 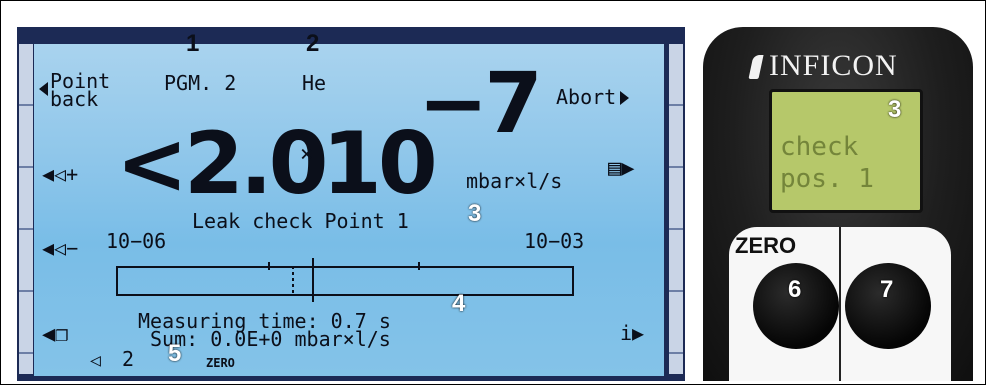 What do you see at coordinates (60, 174) in the screenshot?
I see `volume-up-icon: ◀◁+` at bounding box center [60, 174].